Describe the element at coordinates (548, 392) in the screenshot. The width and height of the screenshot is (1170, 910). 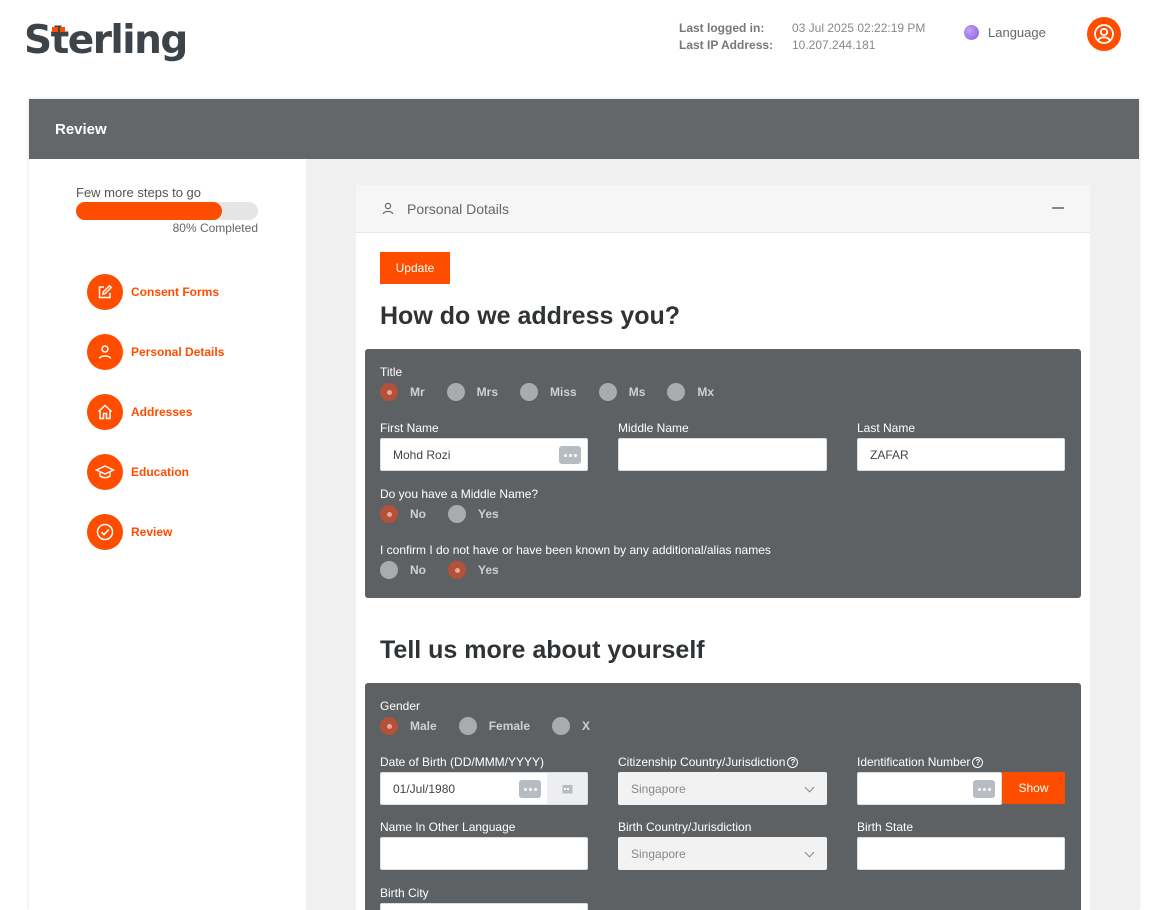
I see `title-option-miss: Miss` at that location.